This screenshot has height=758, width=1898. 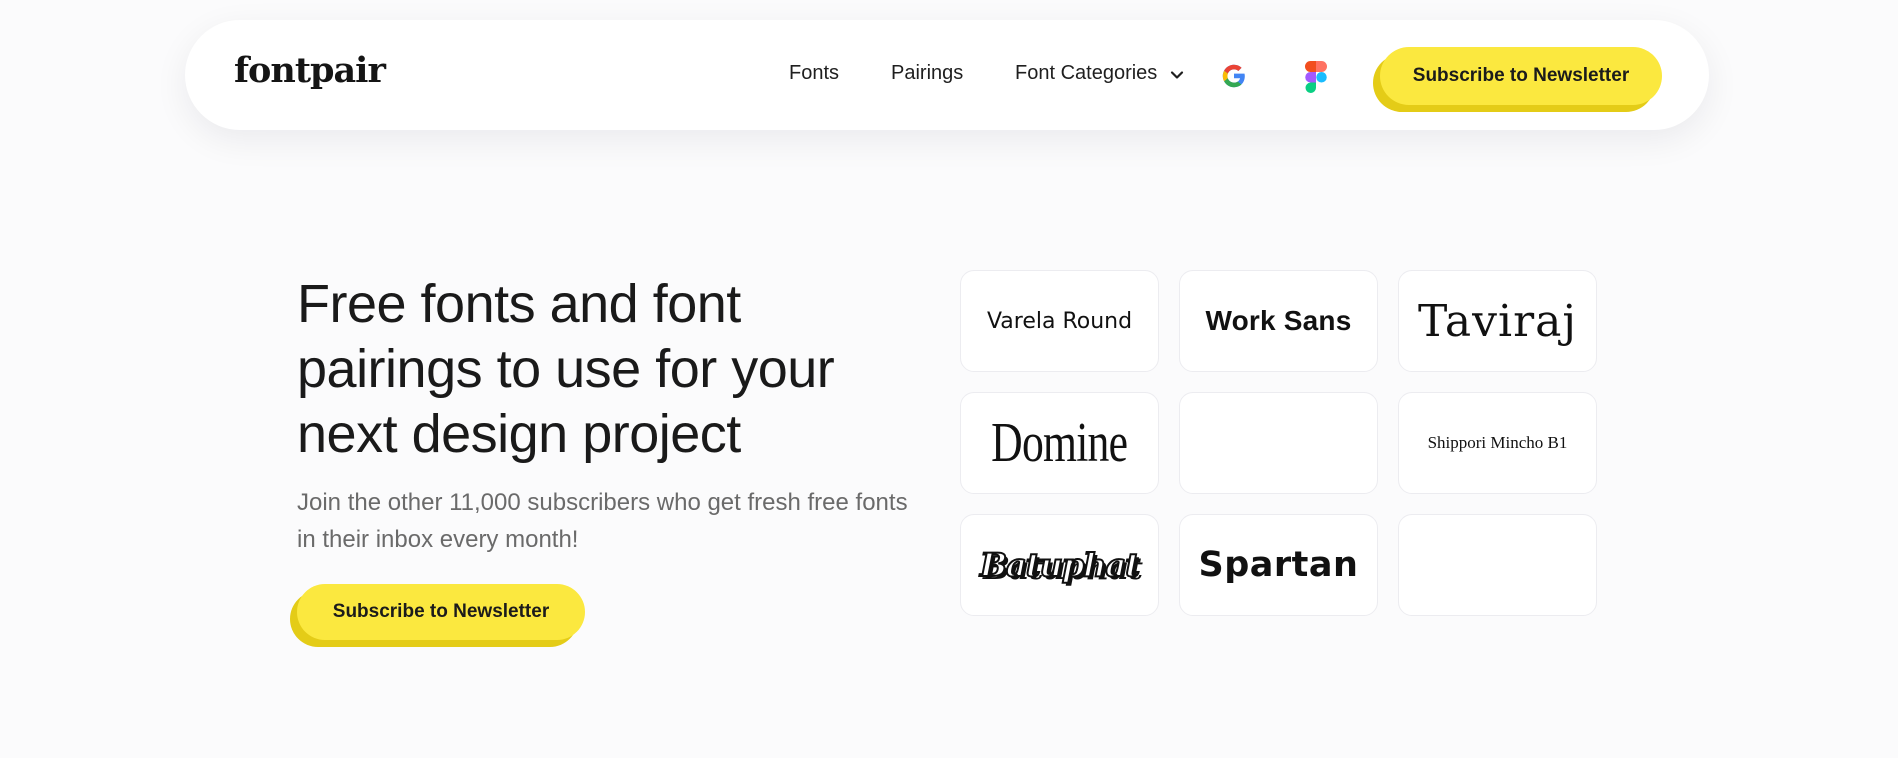 I want to click on nav-link-pairings: Pairings, so click(x=927, y=73).